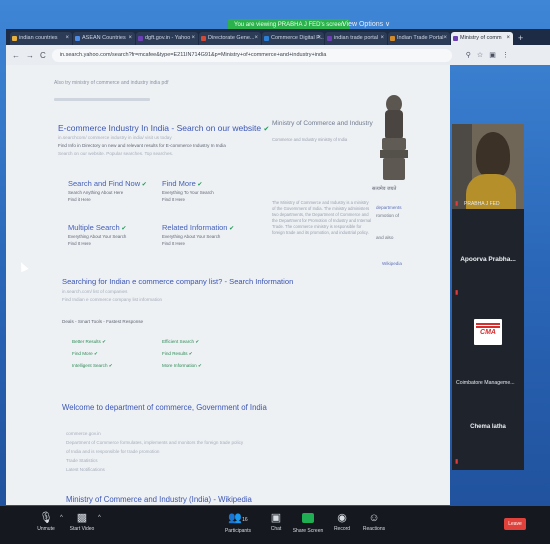 Image resolution: width=550 pixels, height=544 pixels. Describe the element at coordinates (230, 38) in the screenshot. I see `browser-tab: Directorate Gene... ×` at that location.